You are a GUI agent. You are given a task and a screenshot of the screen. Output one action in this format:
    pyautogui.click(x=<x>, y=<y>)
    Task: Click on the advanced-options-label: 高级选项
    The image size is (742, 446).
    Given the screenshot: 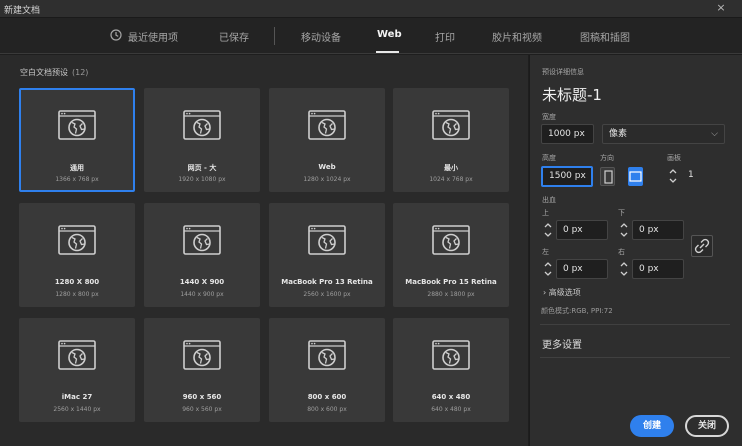 What is the action you would take?
    pyautogui.click(x=564, y=292)
    